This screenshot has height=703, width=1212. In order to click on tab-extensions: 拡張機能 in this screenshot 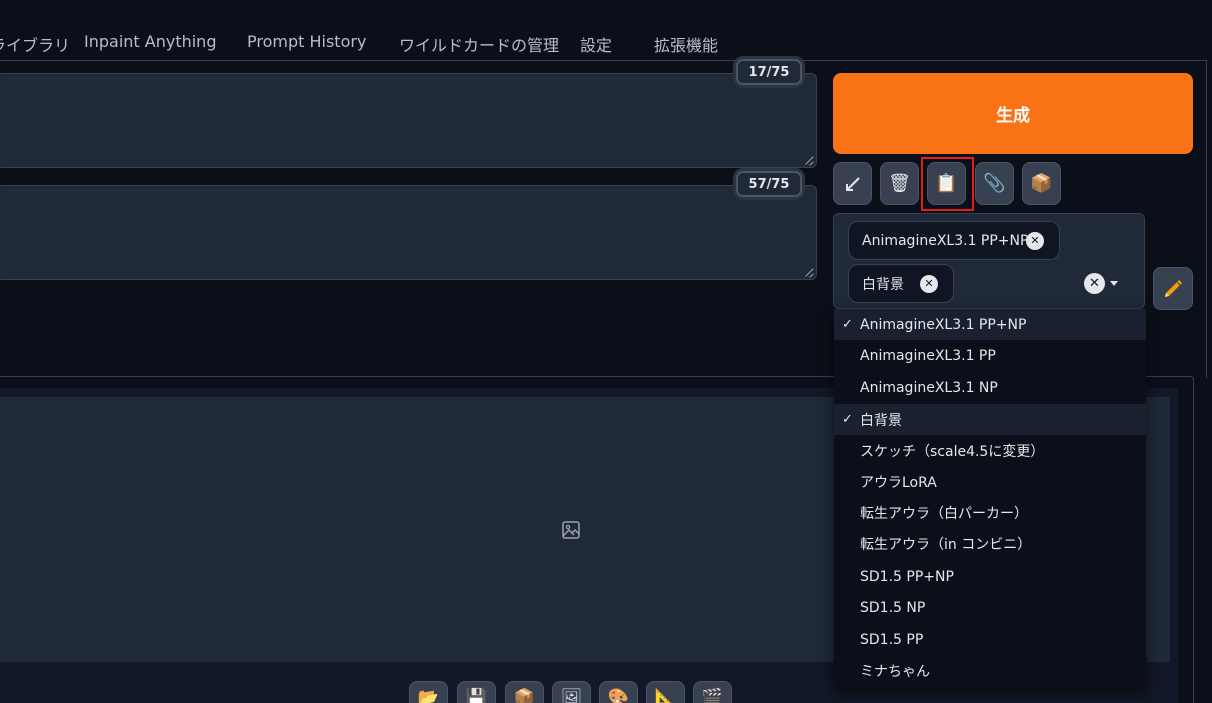, I will do `click(686, 44)`.